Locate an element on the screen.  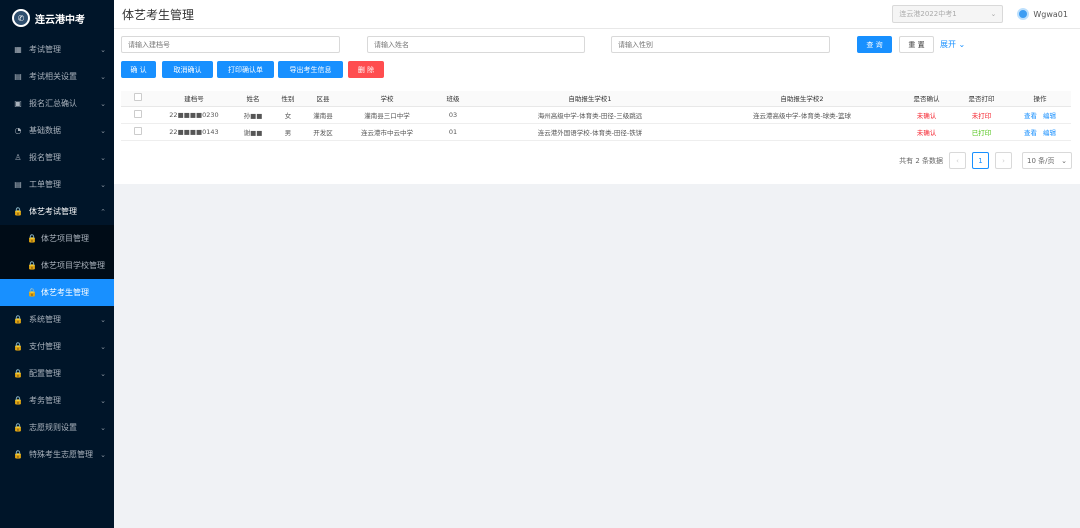
logo-icon: ✆ is located at coordinates (21, 18).